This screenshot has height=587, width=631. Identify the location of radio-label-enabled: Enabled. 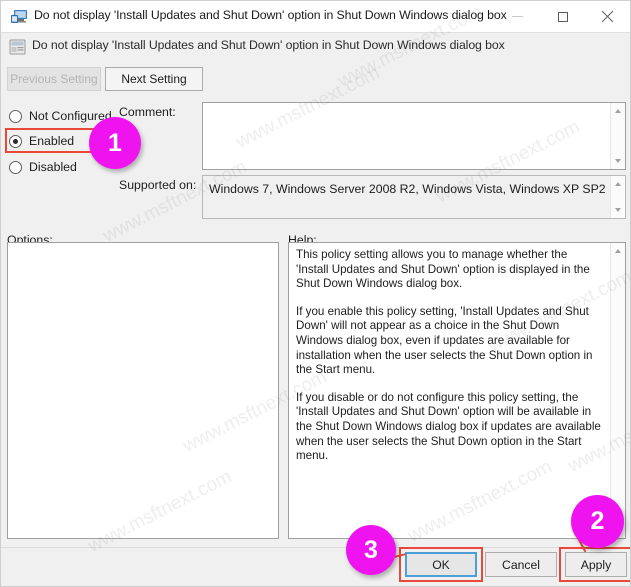
(52, 141).